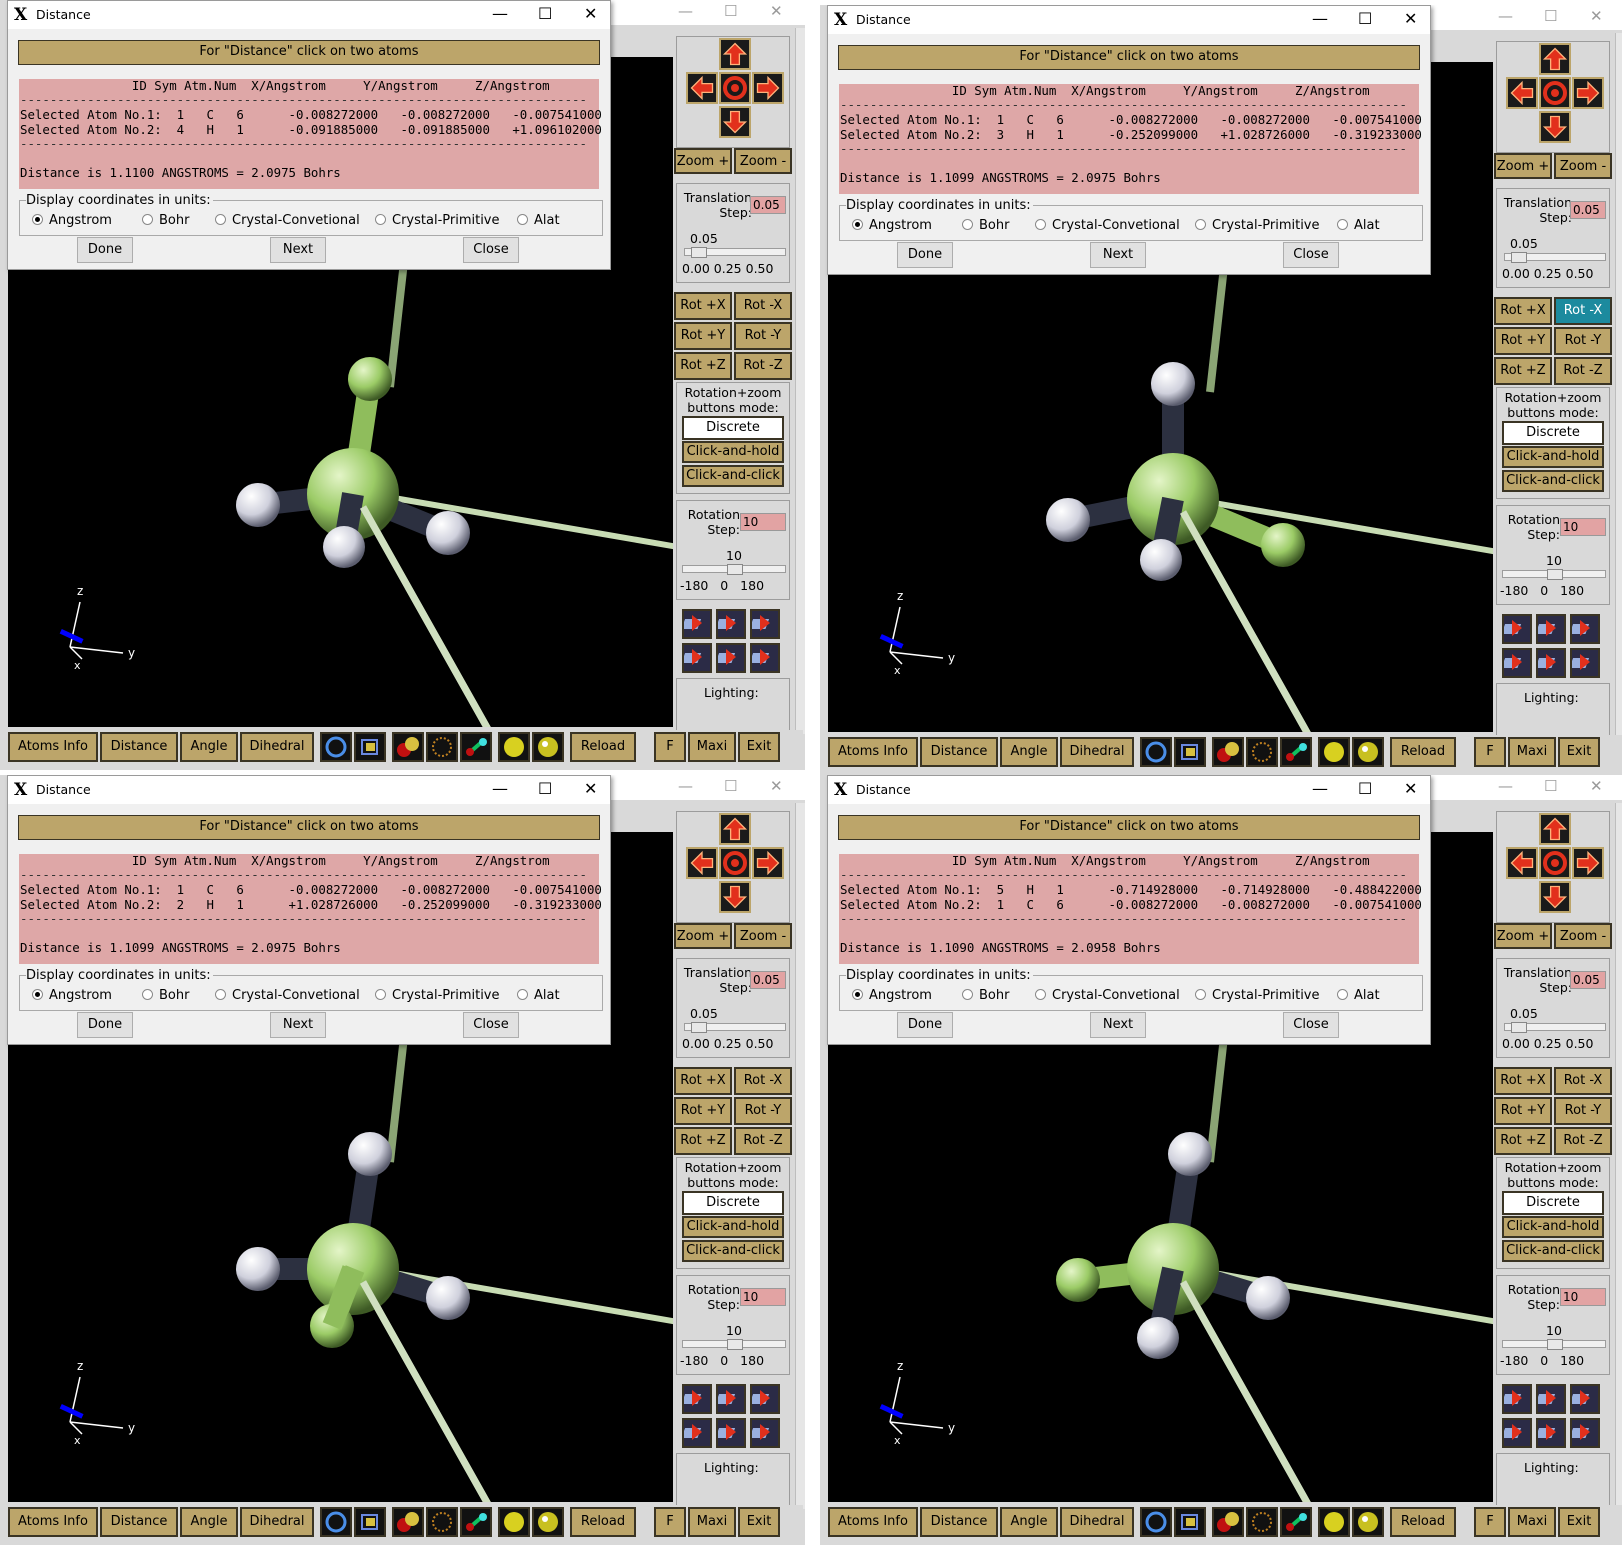 This screenshot has height=1545, width=1622. Describe the element at coordinates (1523, 936) in the screenshot. I see `zoom-plus-button: Zoom +` at that location.